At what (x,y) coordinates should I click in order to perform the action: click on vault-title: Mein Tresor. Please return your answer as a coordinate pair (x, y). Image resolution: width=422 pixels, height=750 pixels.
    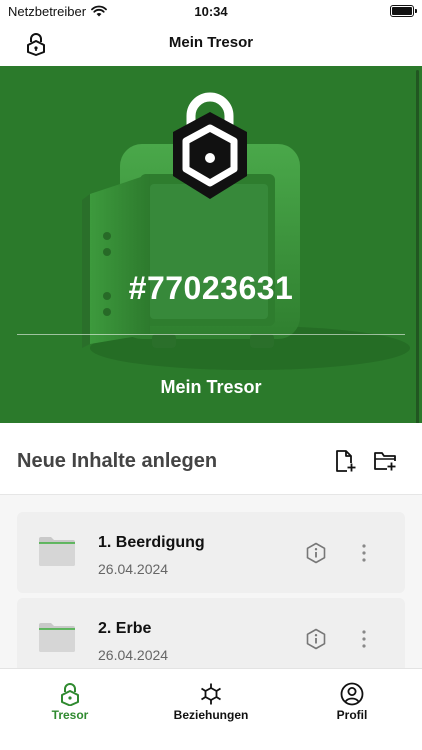
    Looking at the image, I should click on (211, 387).